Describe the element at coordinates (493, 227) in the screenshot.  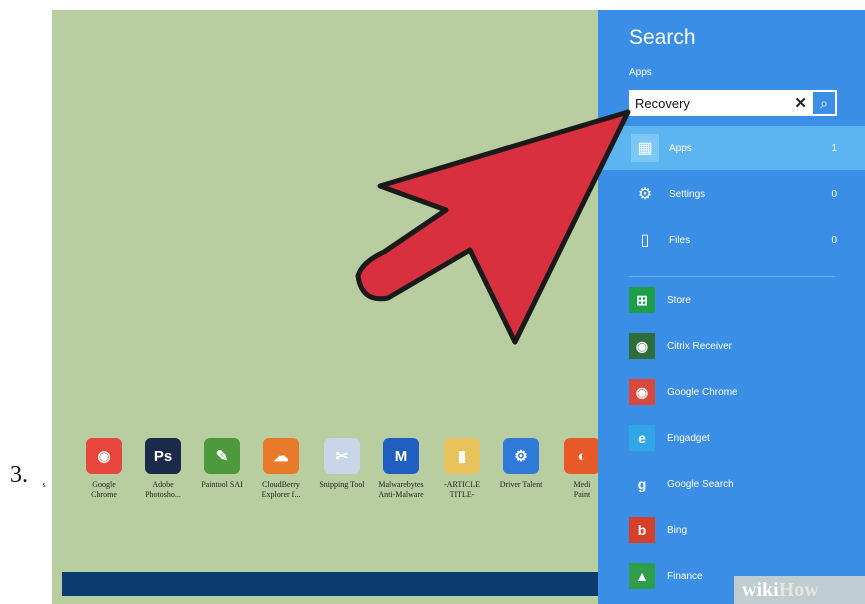
I see `red-pointer-arrow` at that location.